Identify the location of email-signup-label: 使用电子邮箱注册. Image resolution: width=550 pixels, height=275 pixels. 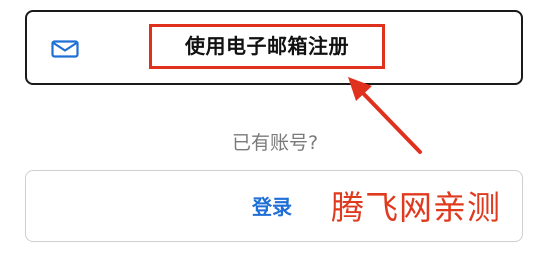
(267, 46).